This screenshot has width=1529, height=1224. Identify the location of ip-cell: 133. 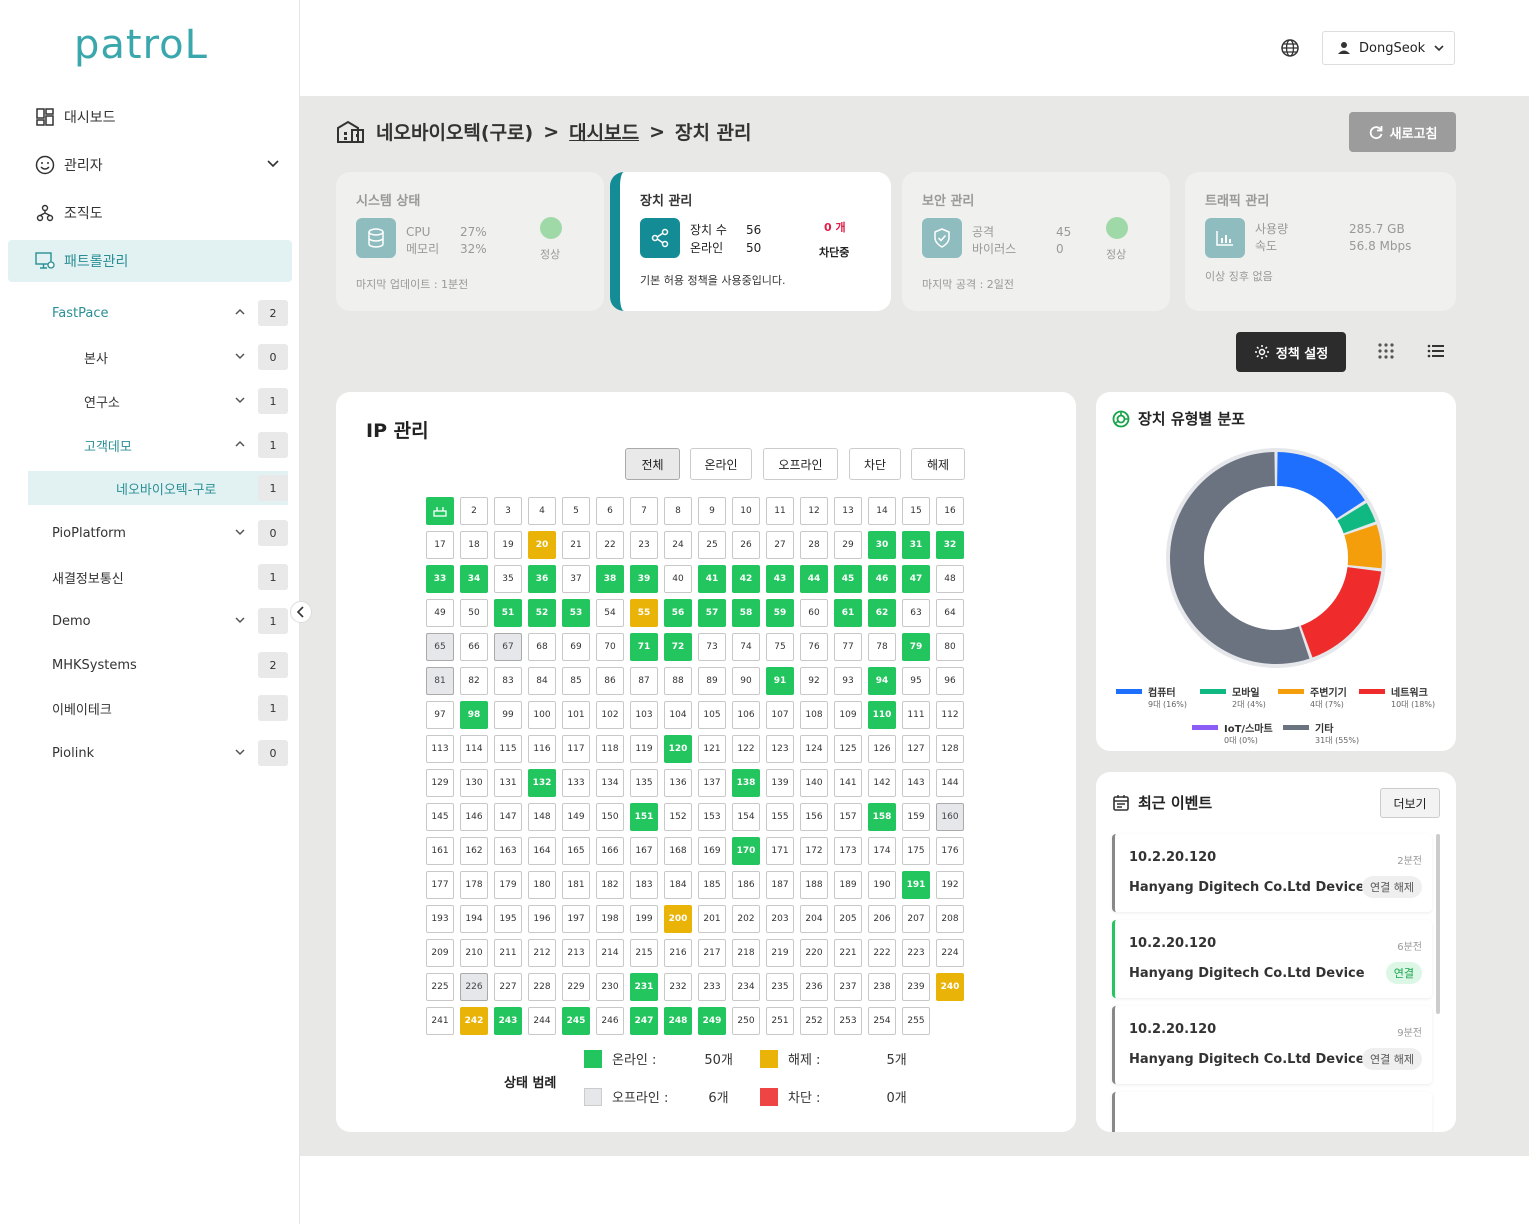
(576, 783).